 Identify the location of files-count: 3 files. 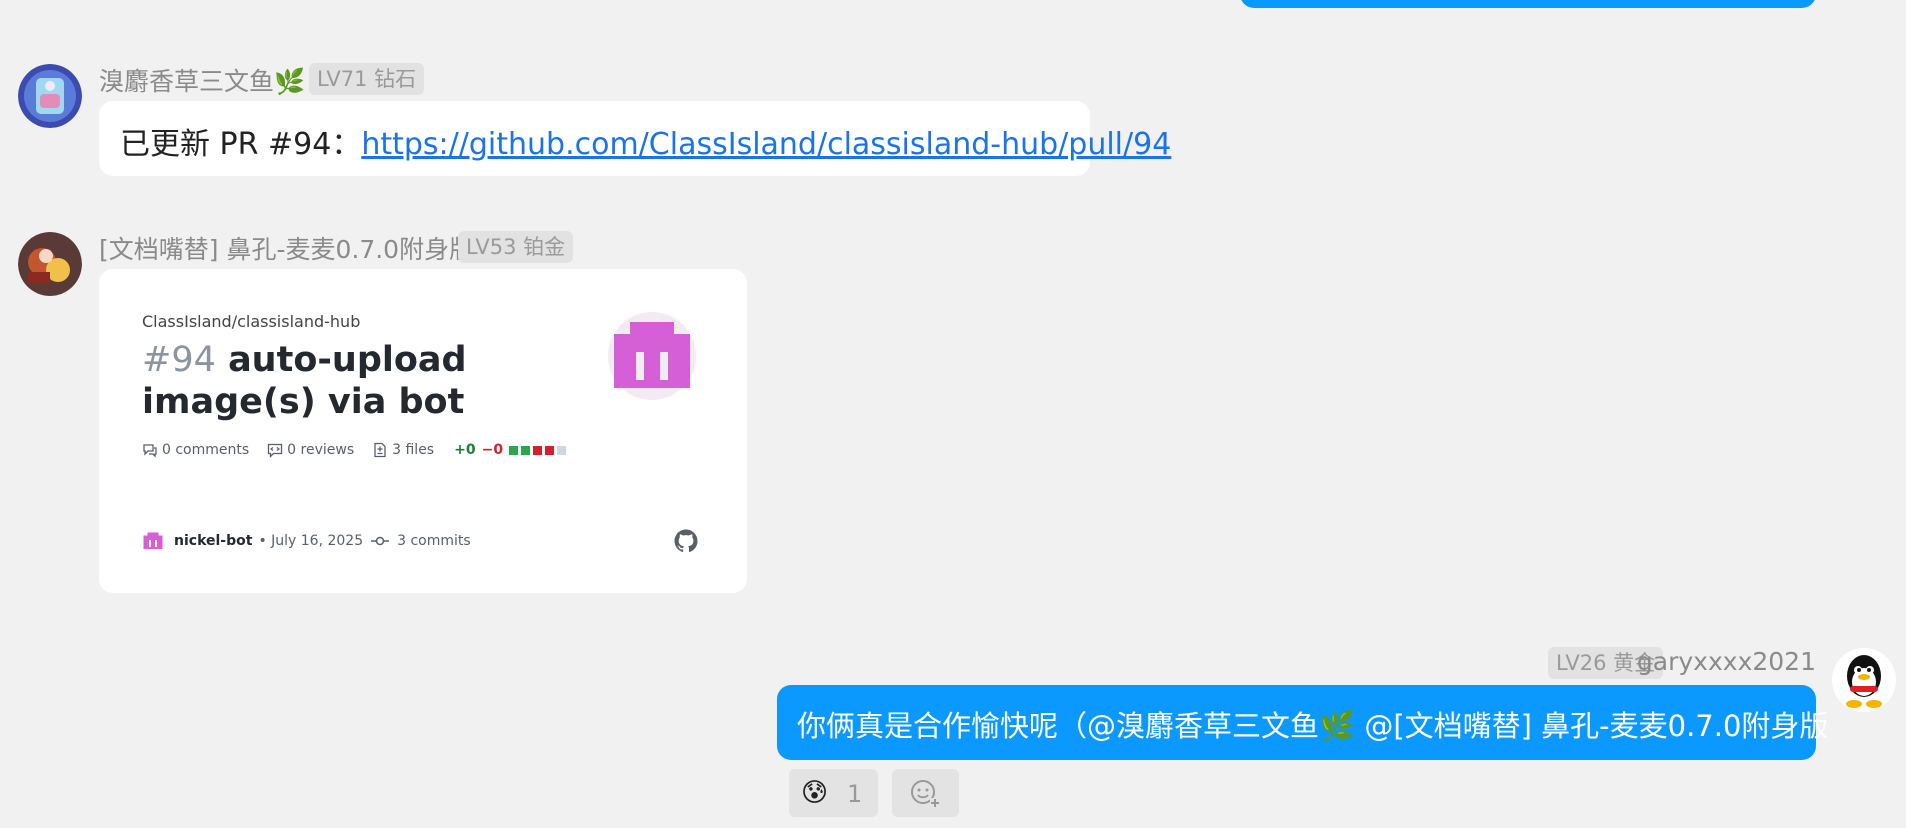
(413, 450).